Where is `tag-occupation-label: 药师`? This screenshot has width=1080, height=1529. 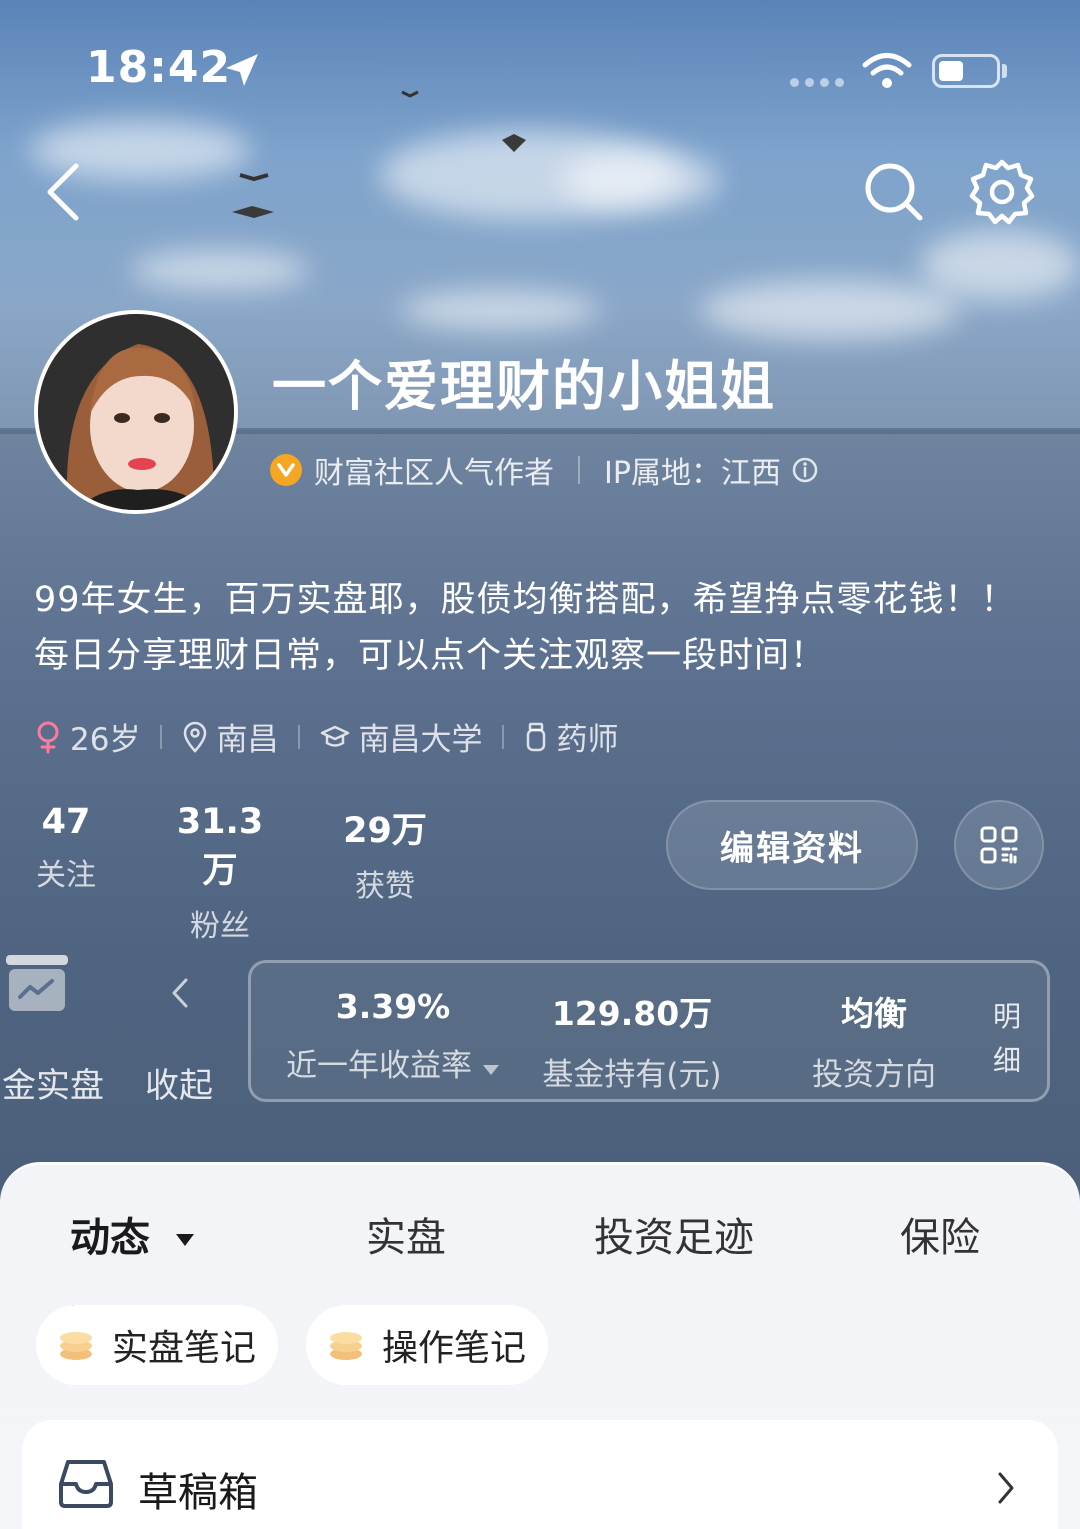
tag-occupation-label: 药师 is located at coordinates (587, 740).